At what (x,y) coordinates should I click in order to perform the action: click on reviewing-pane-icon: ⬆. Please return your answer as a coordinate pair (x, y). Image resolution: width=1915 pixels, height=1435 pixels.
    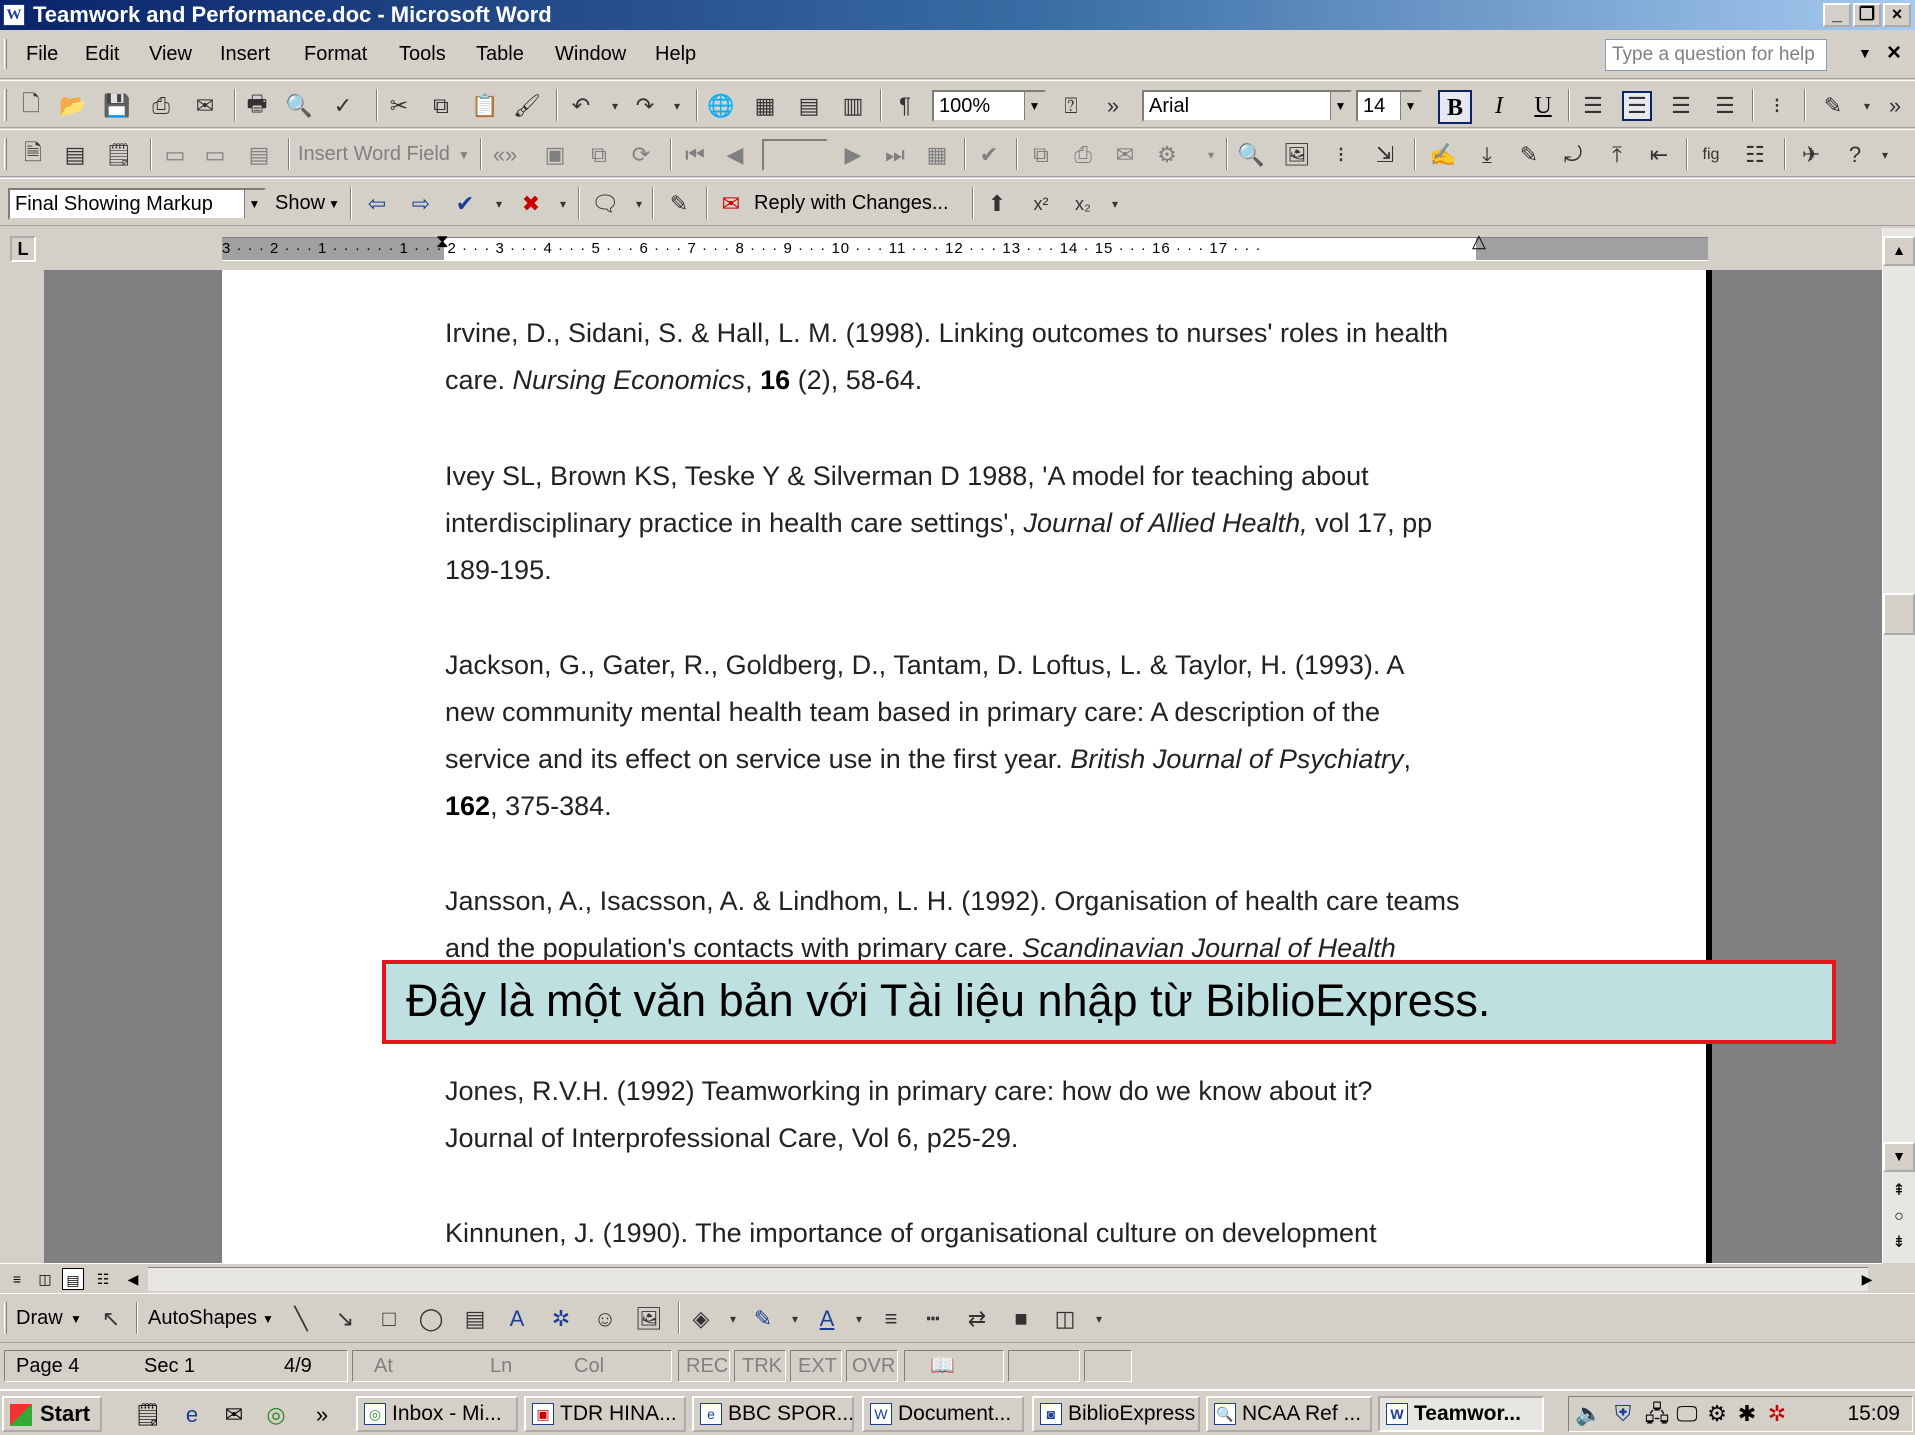
    Looking at the image, I should click on (997, 204).